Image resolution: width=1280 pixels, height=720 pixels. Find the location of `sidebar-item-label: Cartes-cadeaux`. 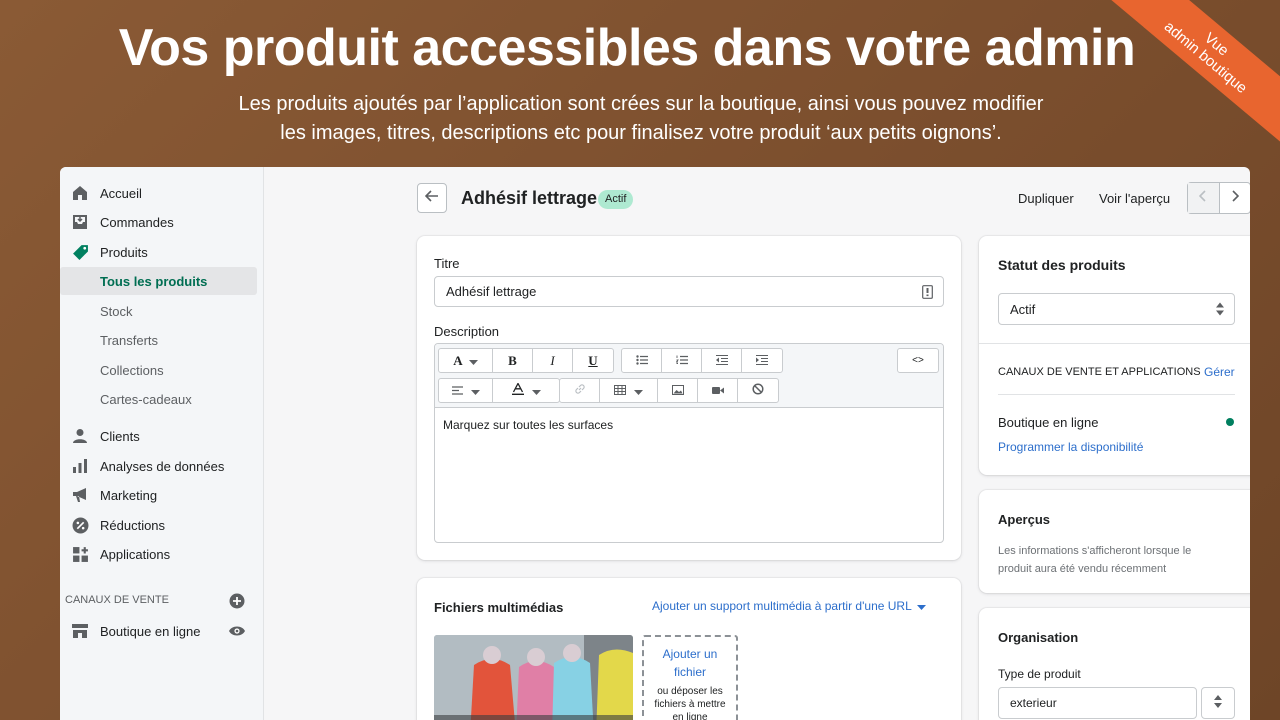

sidebar-item-label: Cartes-cadeaux is located at coordinates (146, 399).